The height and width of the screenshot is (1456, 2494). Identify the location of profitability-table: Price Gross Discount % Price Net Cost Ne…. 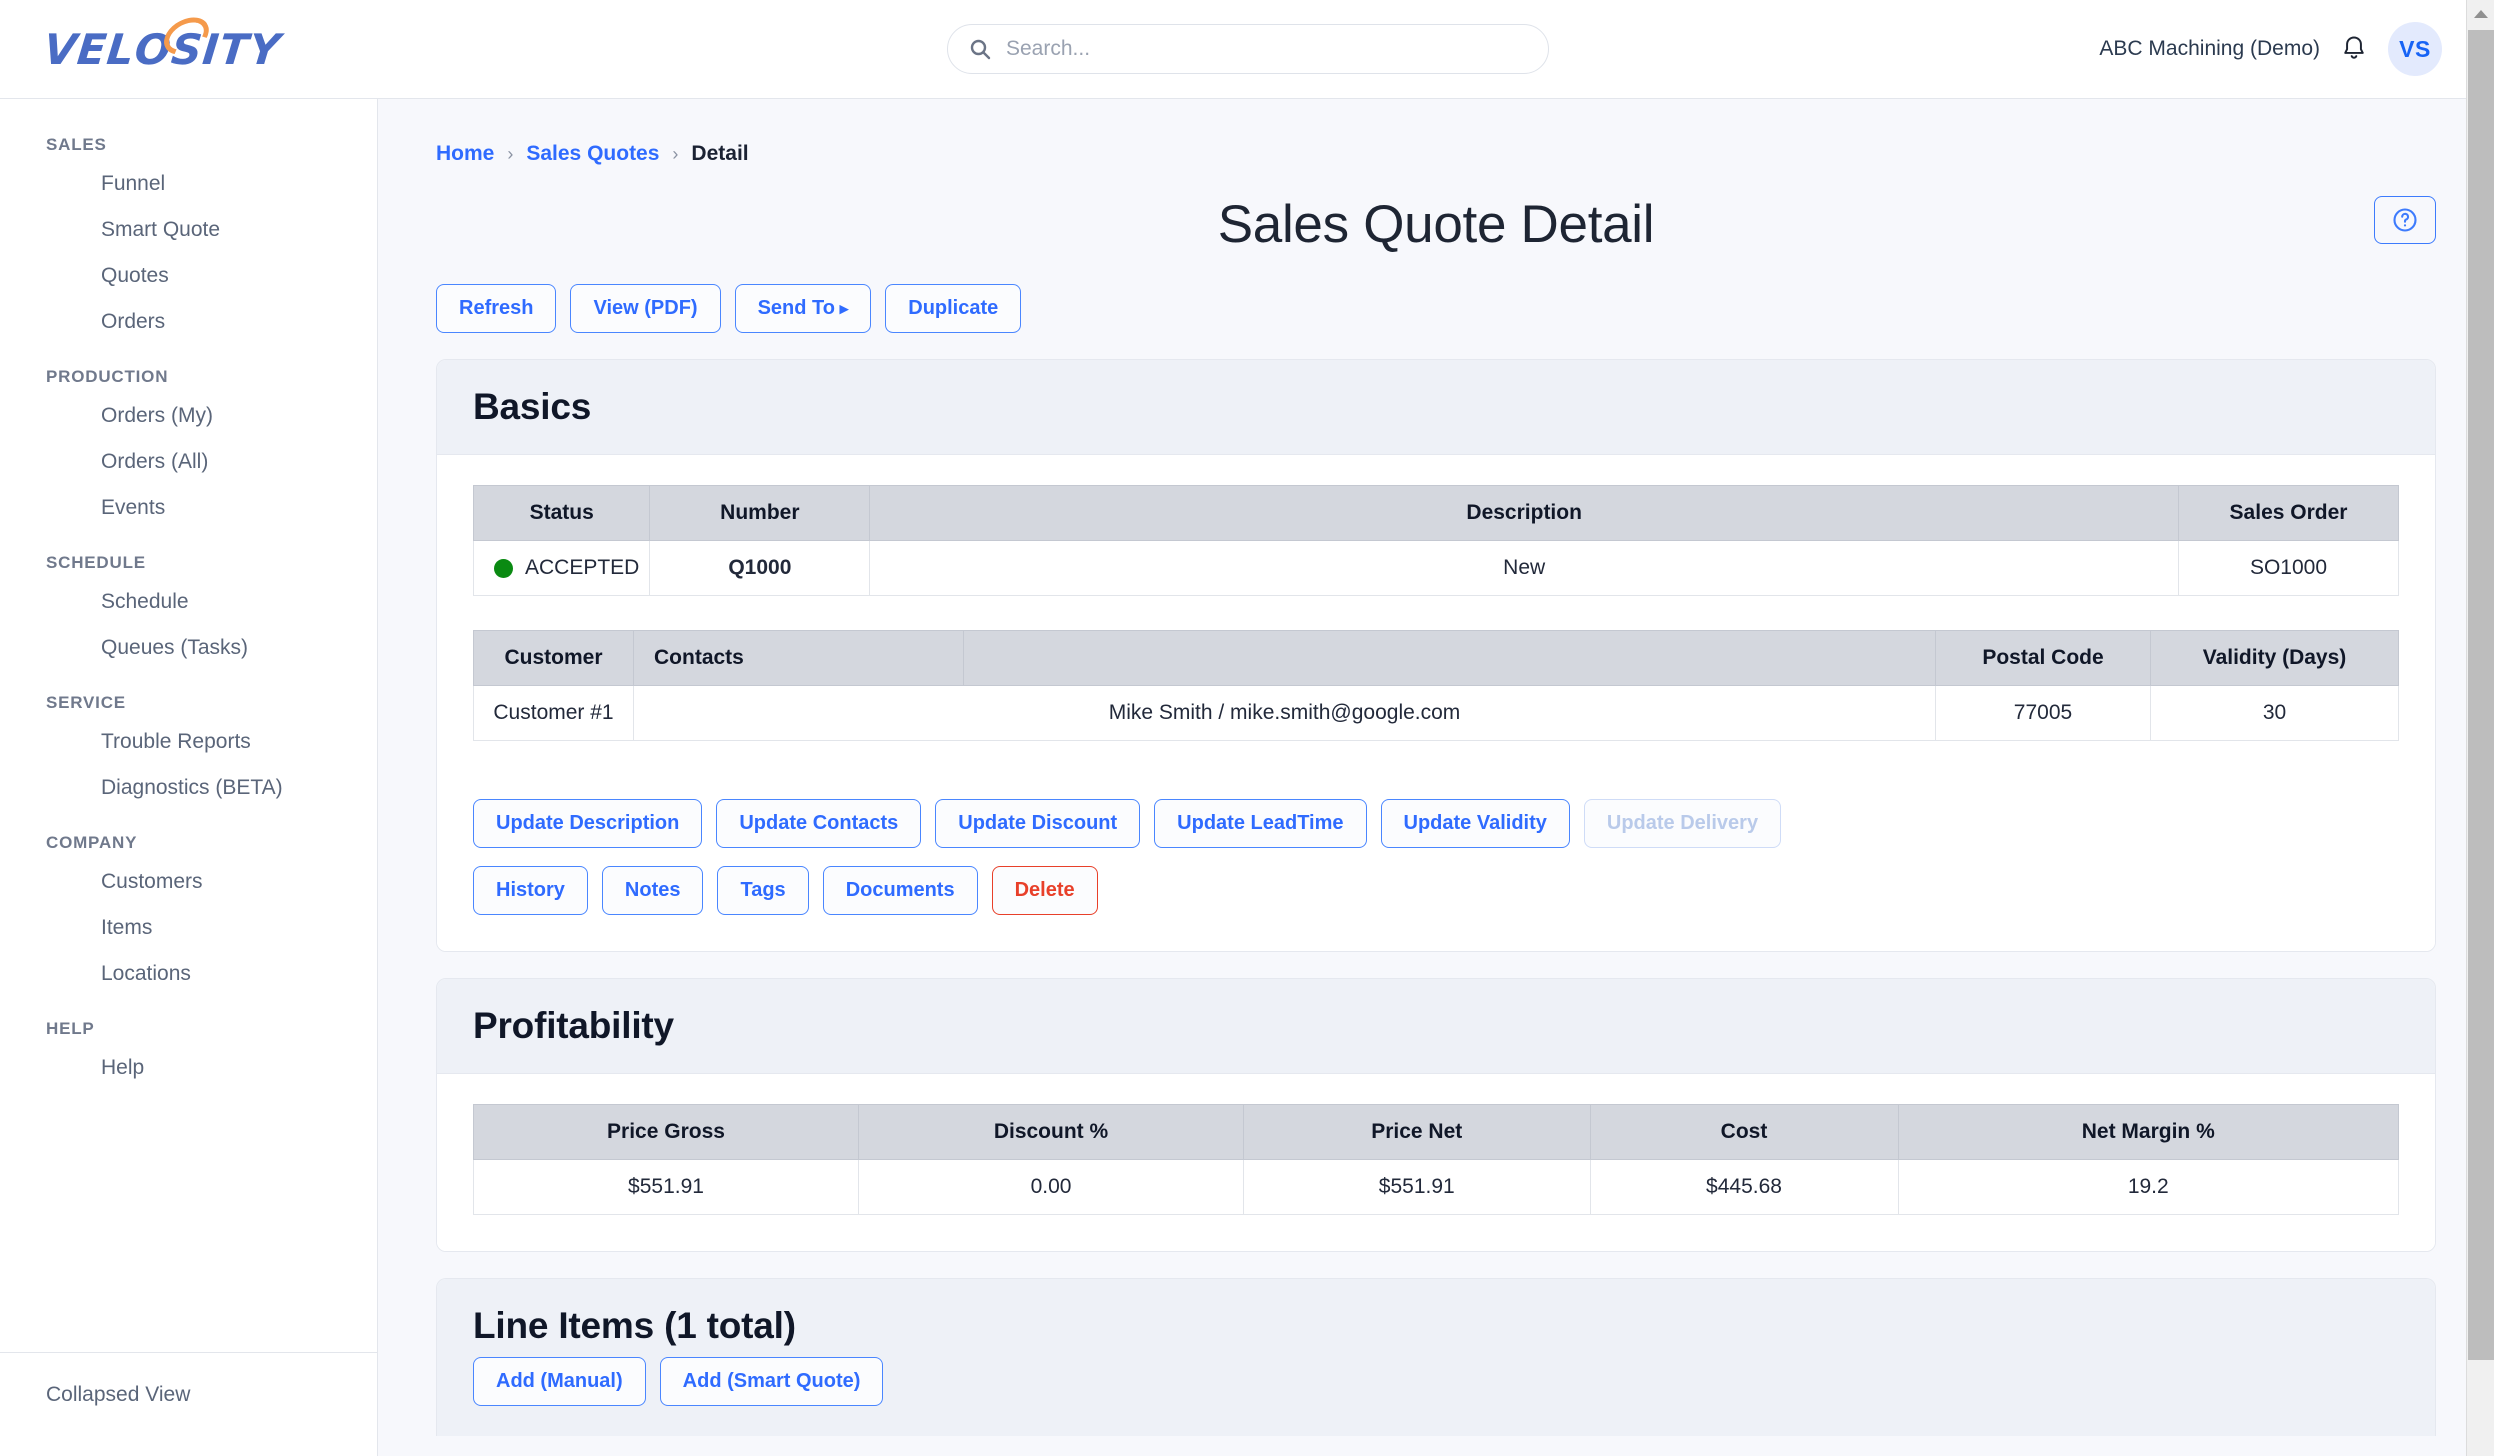
(1436, 1159).